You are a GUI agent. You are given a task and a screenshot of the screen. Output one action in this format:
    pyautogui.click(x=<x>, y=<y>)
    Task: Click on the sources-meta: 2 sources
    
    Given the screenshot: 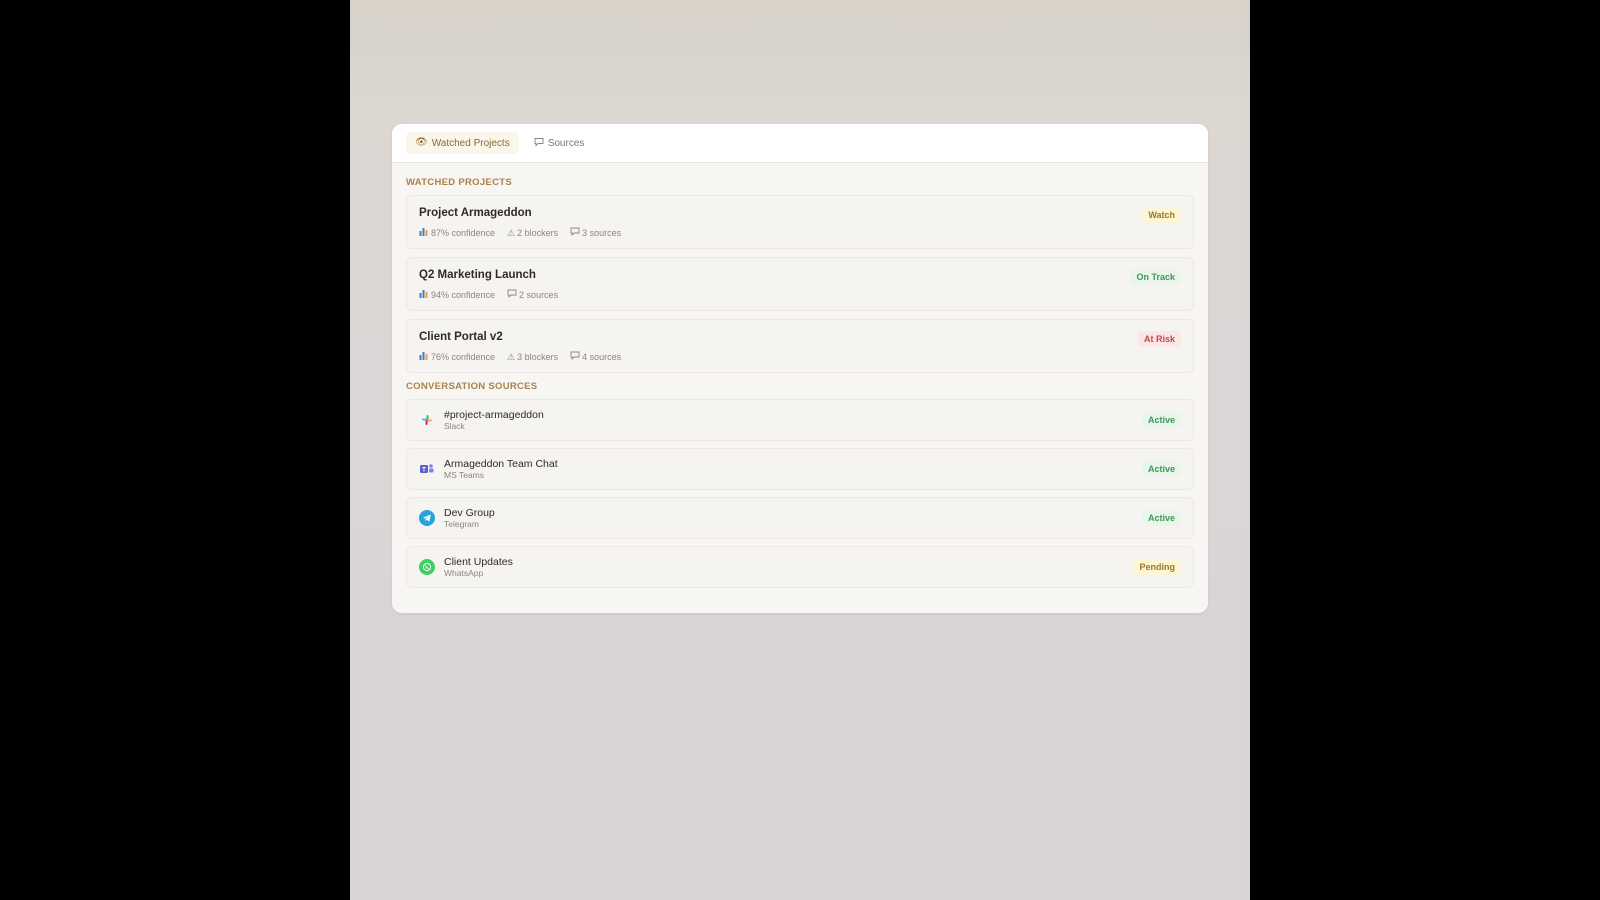 What is the action you would take?
    pyautogui.click(x=532, y=295)
    